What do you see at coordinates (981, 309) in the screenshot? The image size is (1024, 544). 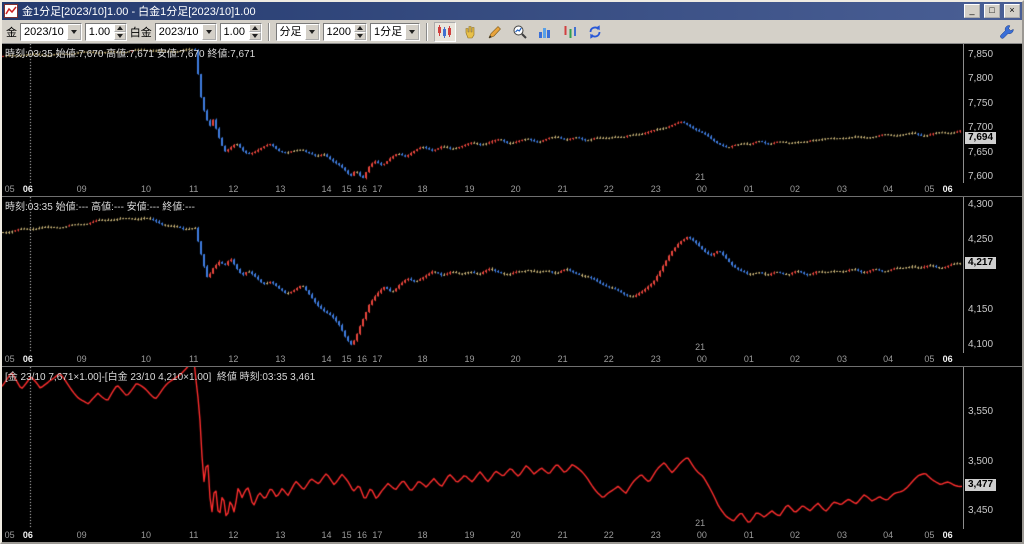 I see `y-axis-label: 4,150` at bounding box center [981, 309].